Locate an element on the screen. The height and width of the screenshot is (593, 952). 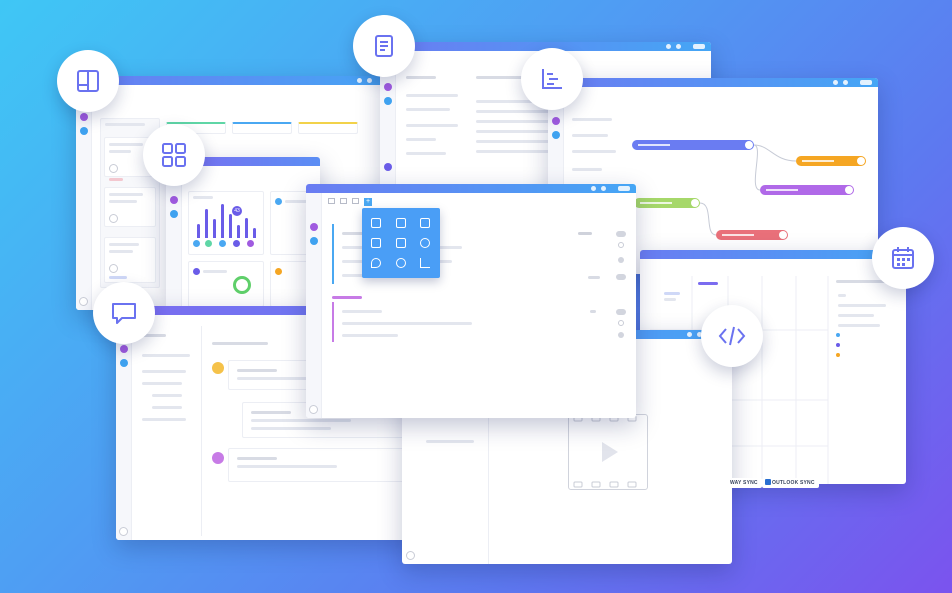
board-view-option is located at coordinates (401, 223).